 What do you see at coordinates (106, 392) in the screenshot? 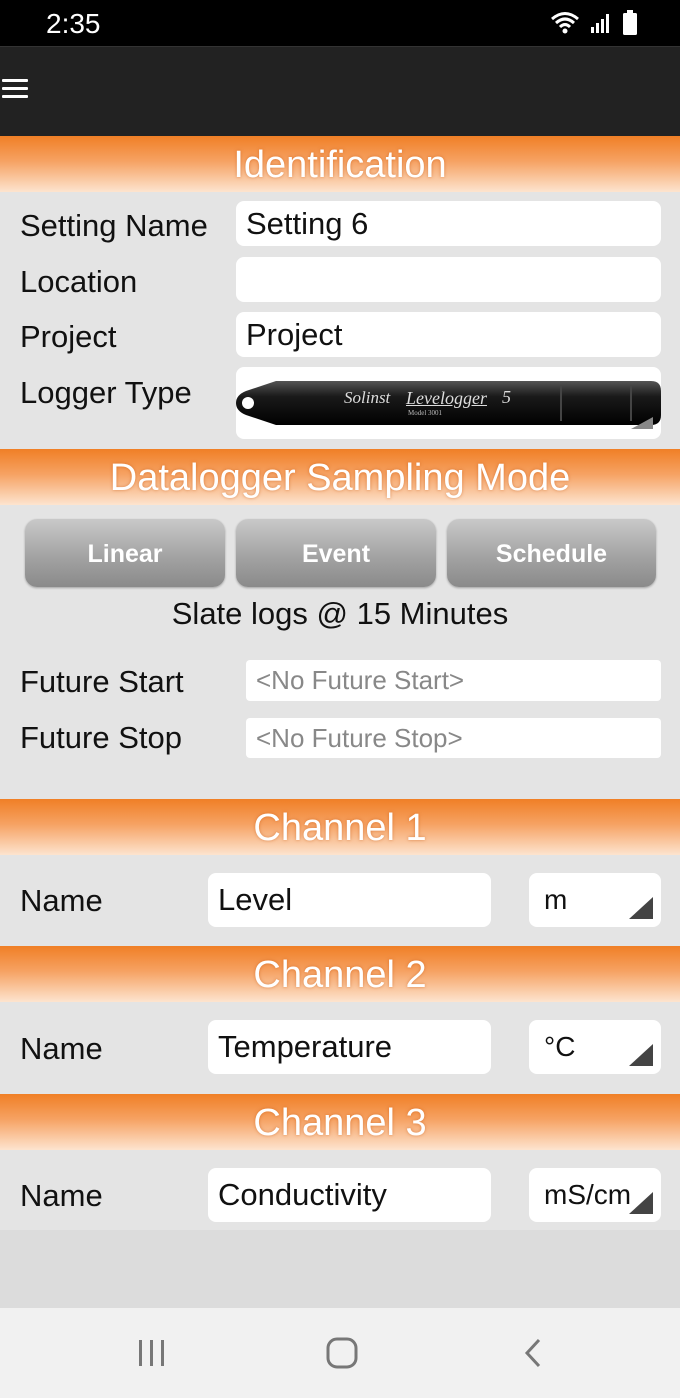
I see `logger-type-label: Logger Type` at bounding box center [106, 392].